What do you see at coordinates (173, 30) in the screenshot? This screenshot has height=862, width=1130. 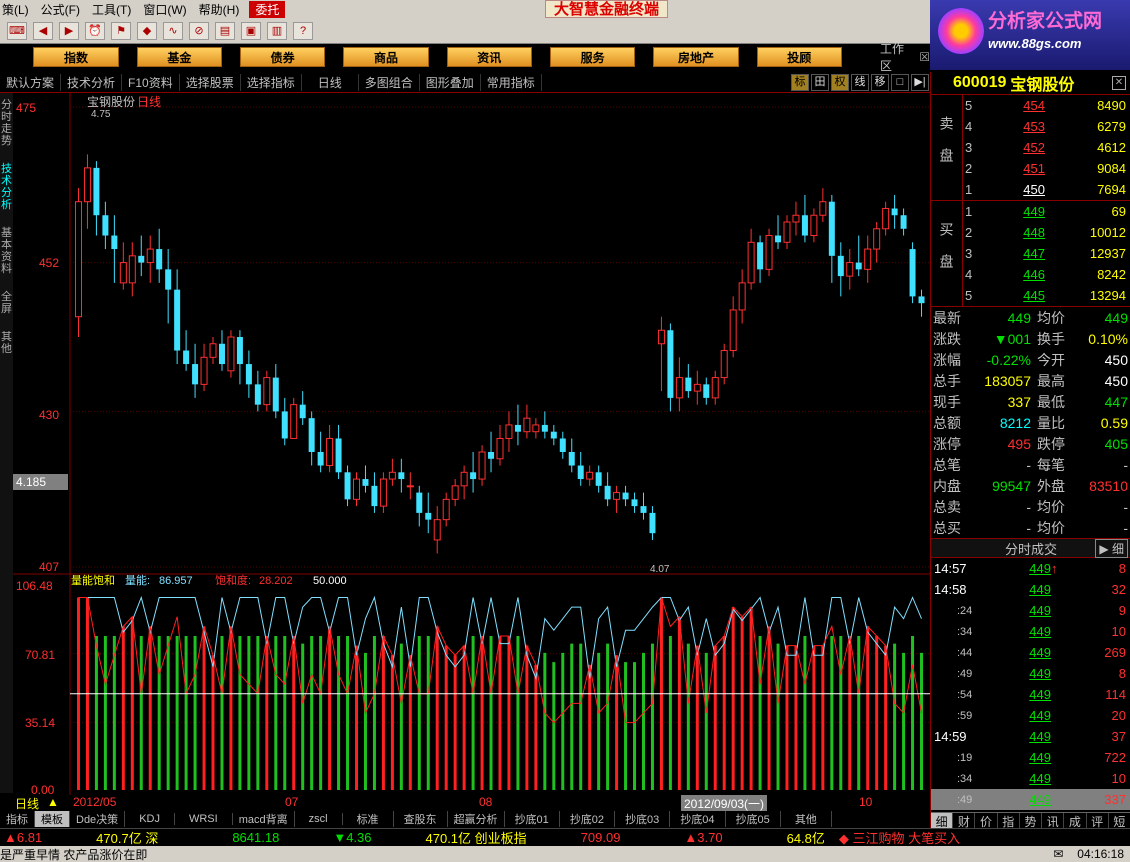 I see `wave-icon: ∿` at bounding box center [173, 30].